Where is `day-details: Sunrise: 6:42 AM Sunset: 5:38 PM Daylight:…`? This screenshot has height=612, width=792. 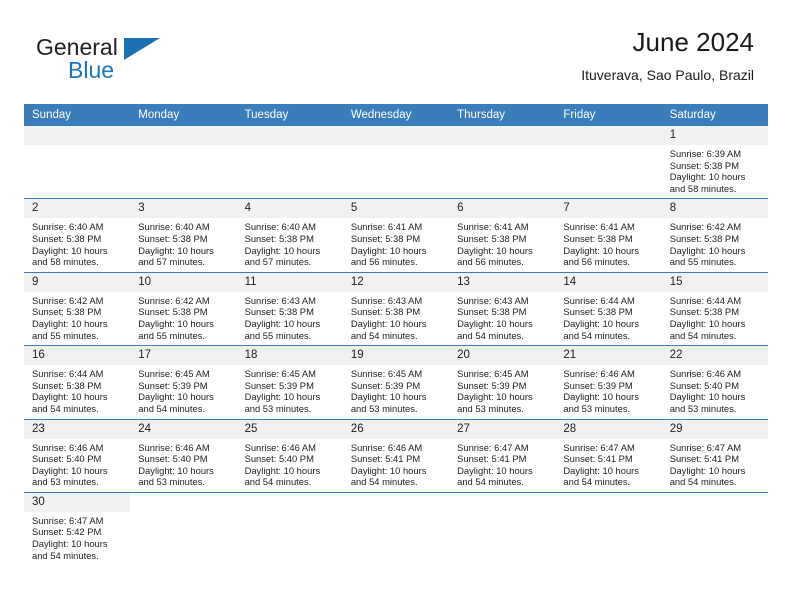
day-details: Sunrise: 6:42 AM Sunset: 5:38 PM Daylight:… is located at coordinates (715, 244).